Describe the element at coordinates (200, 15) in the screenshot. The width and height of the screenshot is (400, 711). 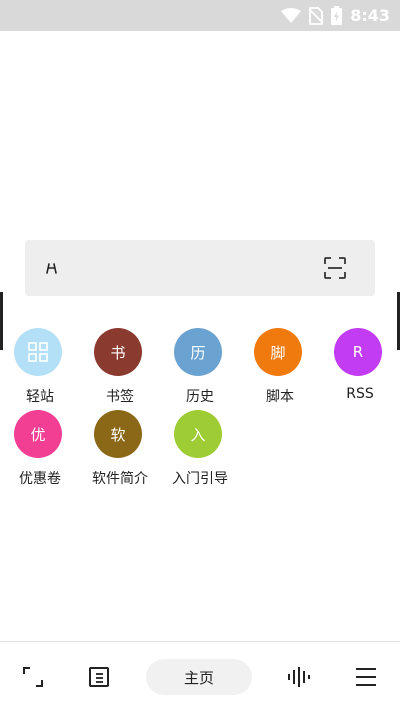
I see `status-bar: 8:43` at that location.